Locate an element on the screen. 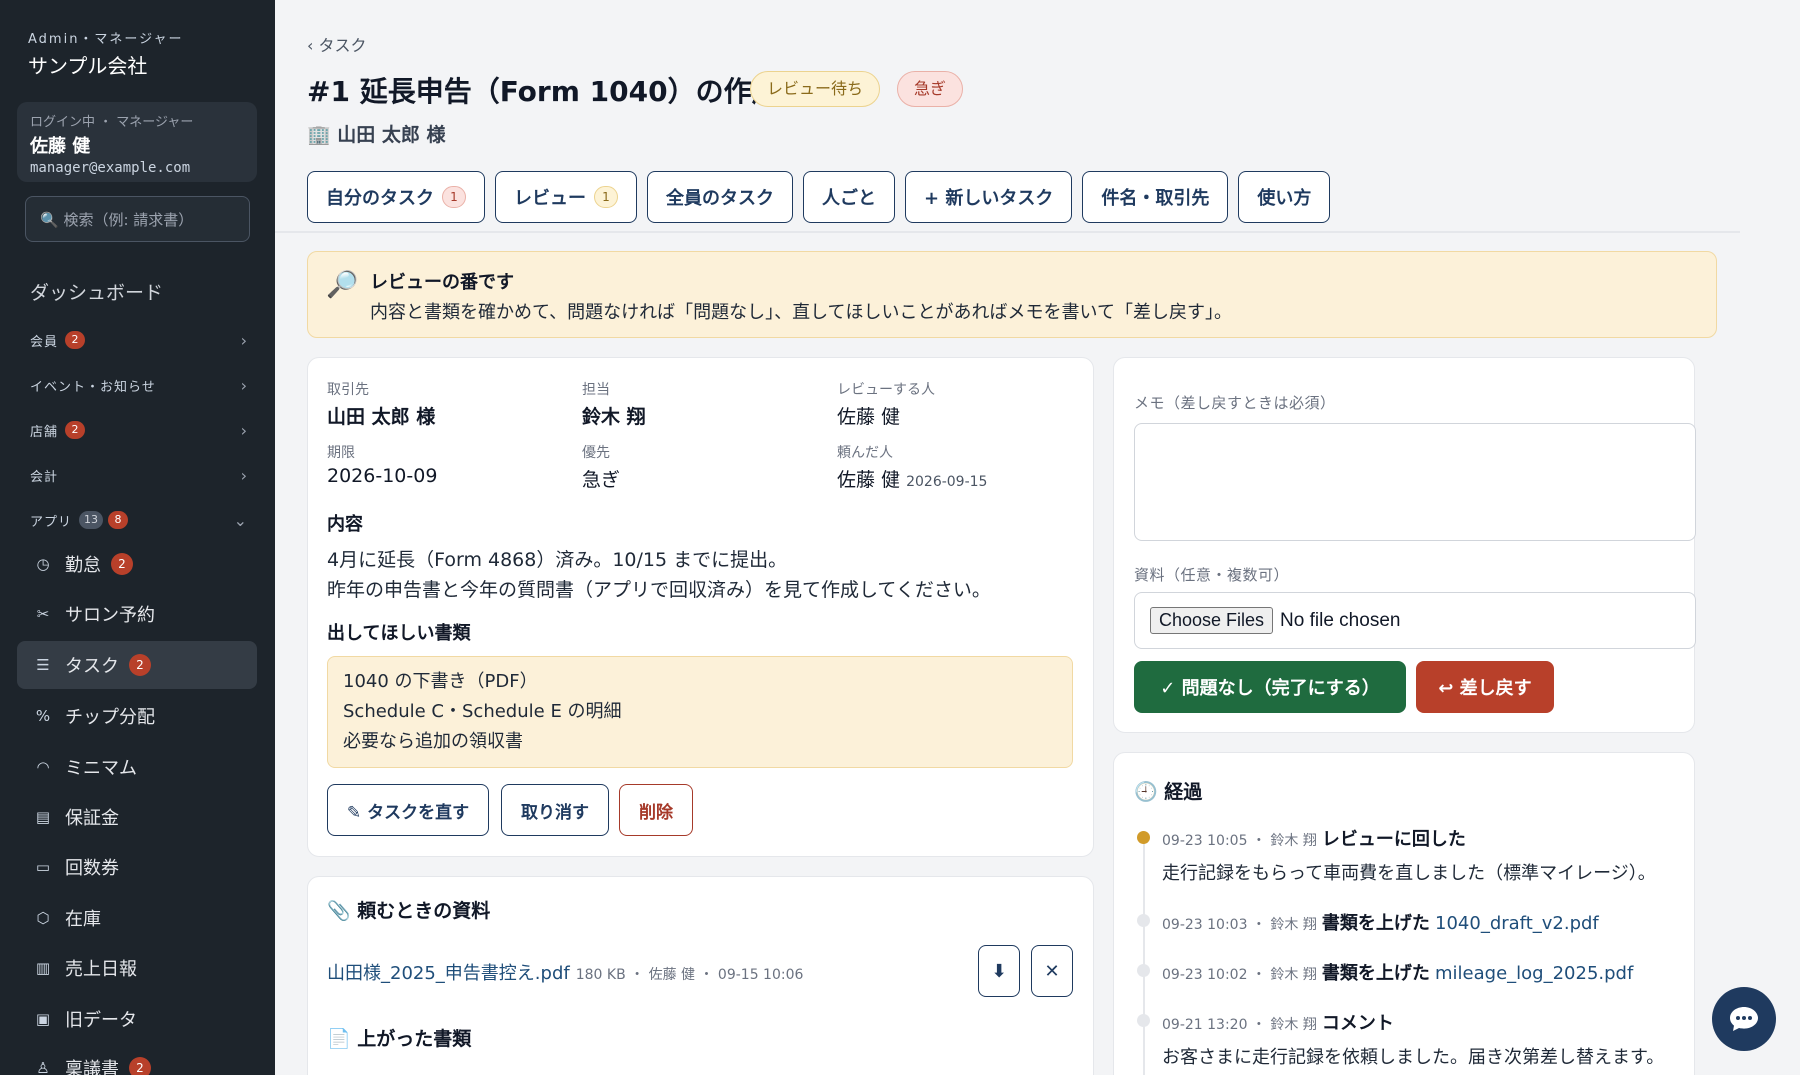  org-name: サンプル会社 is located at coordinates (87, 64).